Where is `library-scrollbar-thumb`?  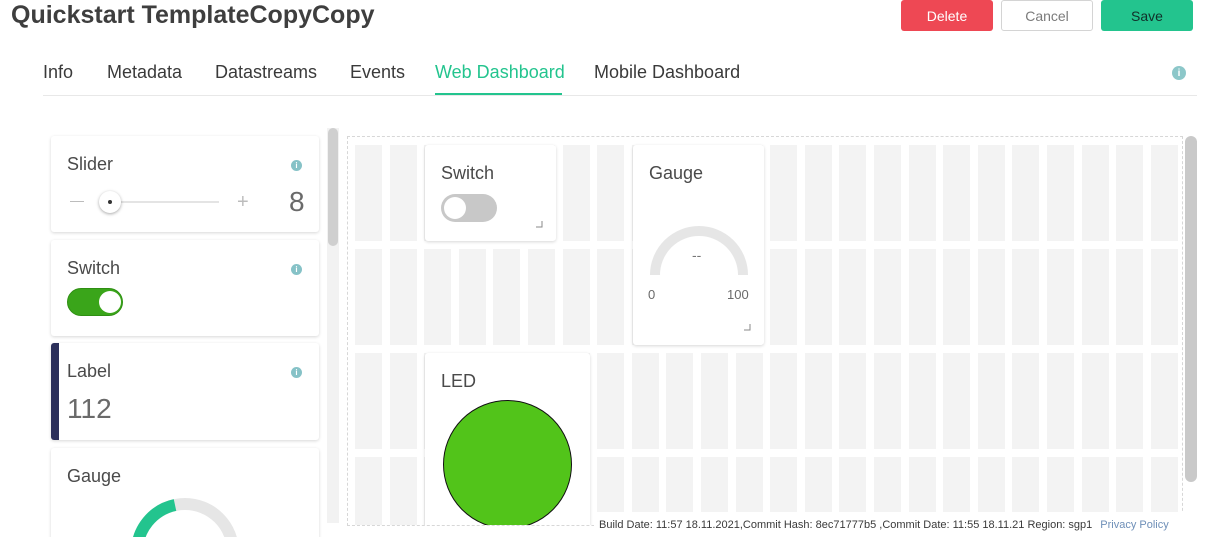 library-scrollbar-thumb is located at coordinates (333, 187).